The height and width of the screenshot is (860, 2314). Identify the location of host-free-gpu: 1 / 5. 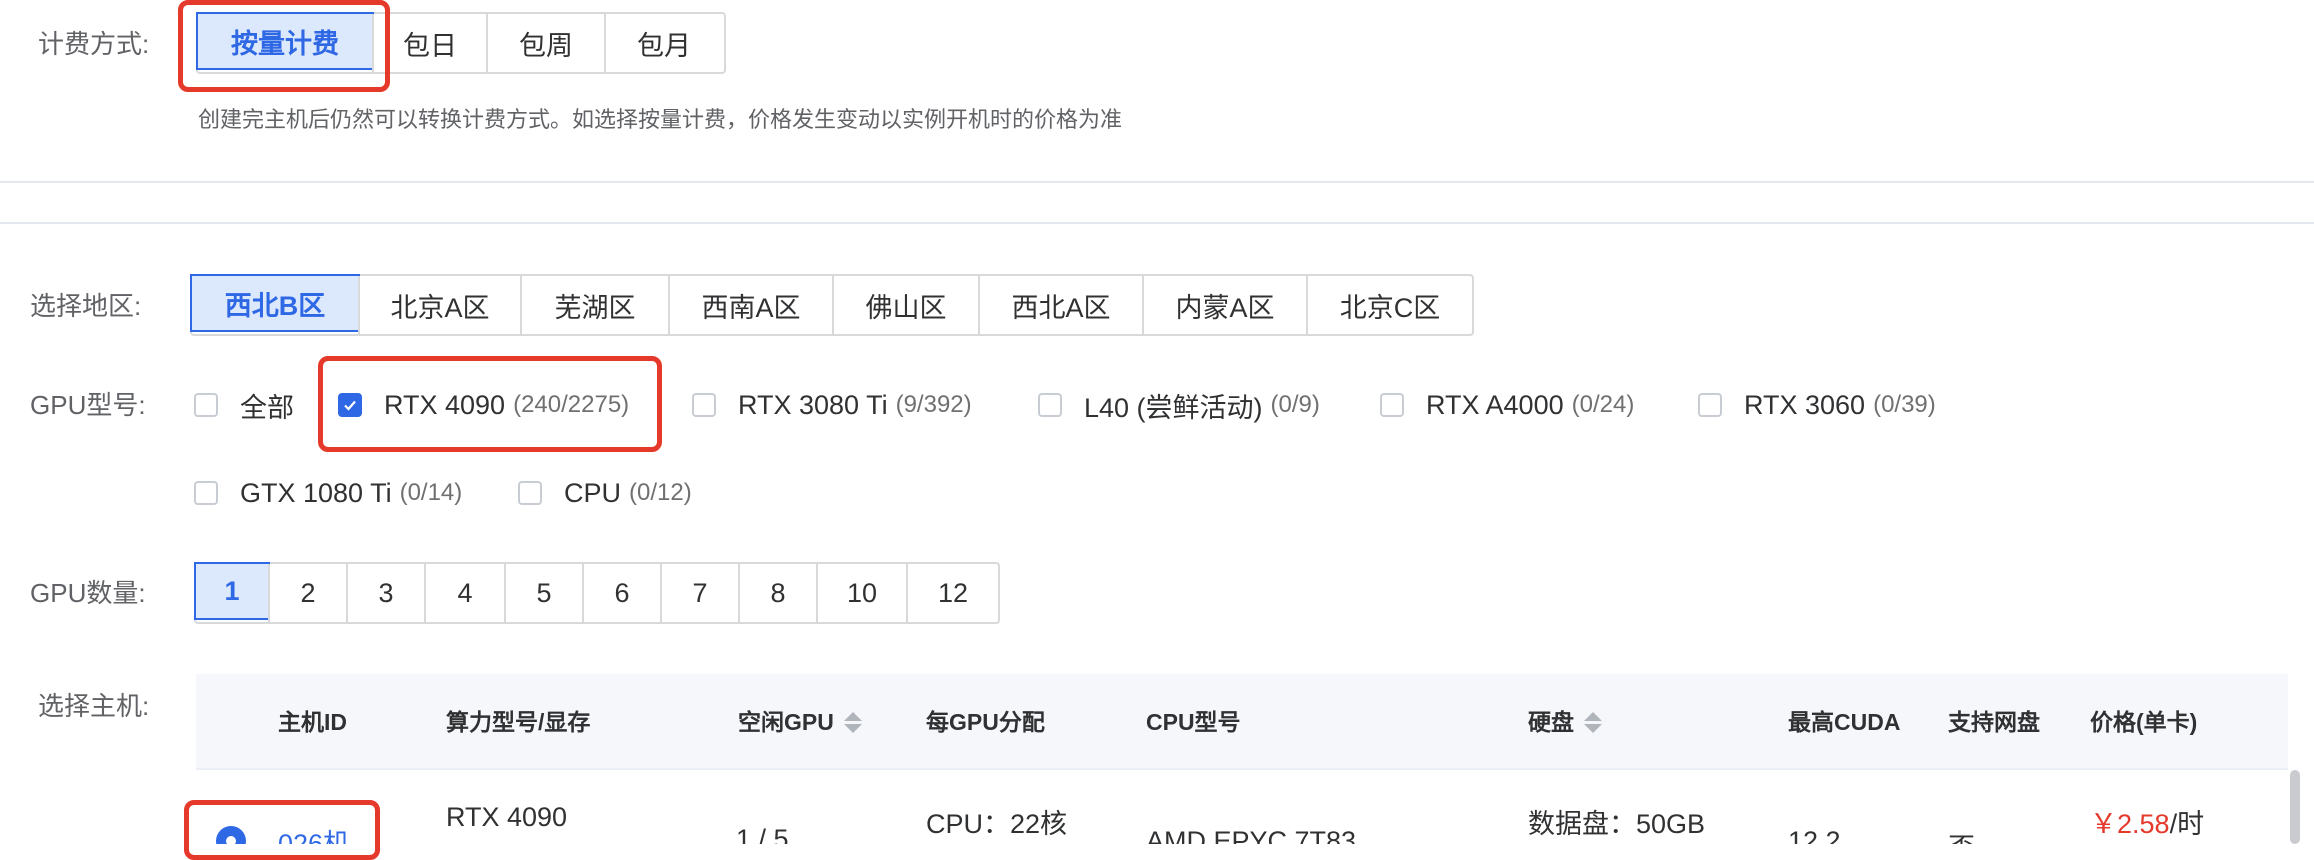
(762, 834).